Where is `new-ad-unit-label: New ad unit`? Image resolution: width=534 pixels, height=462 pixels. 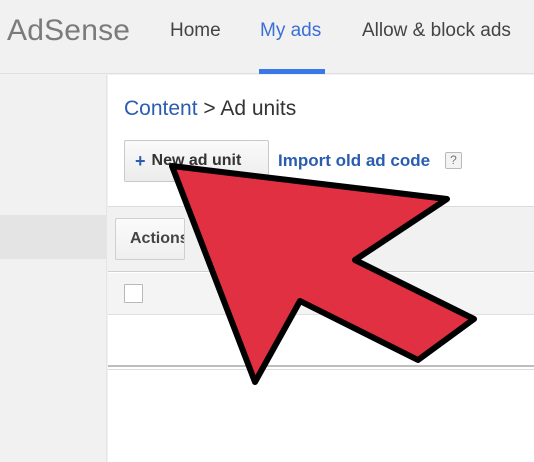 new-ad-unit-label: New ad unit is located at coordinates (196, 160).